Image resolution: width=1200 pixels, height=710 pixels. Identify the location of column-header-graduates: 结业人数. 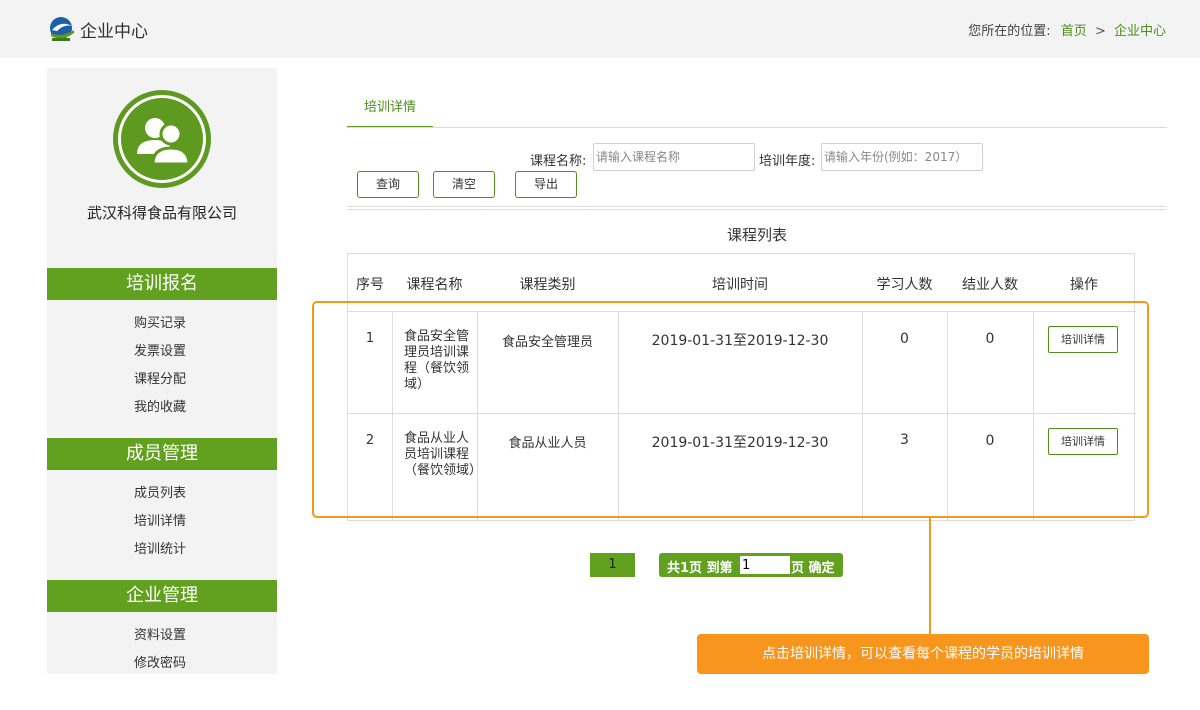
(990, 285).